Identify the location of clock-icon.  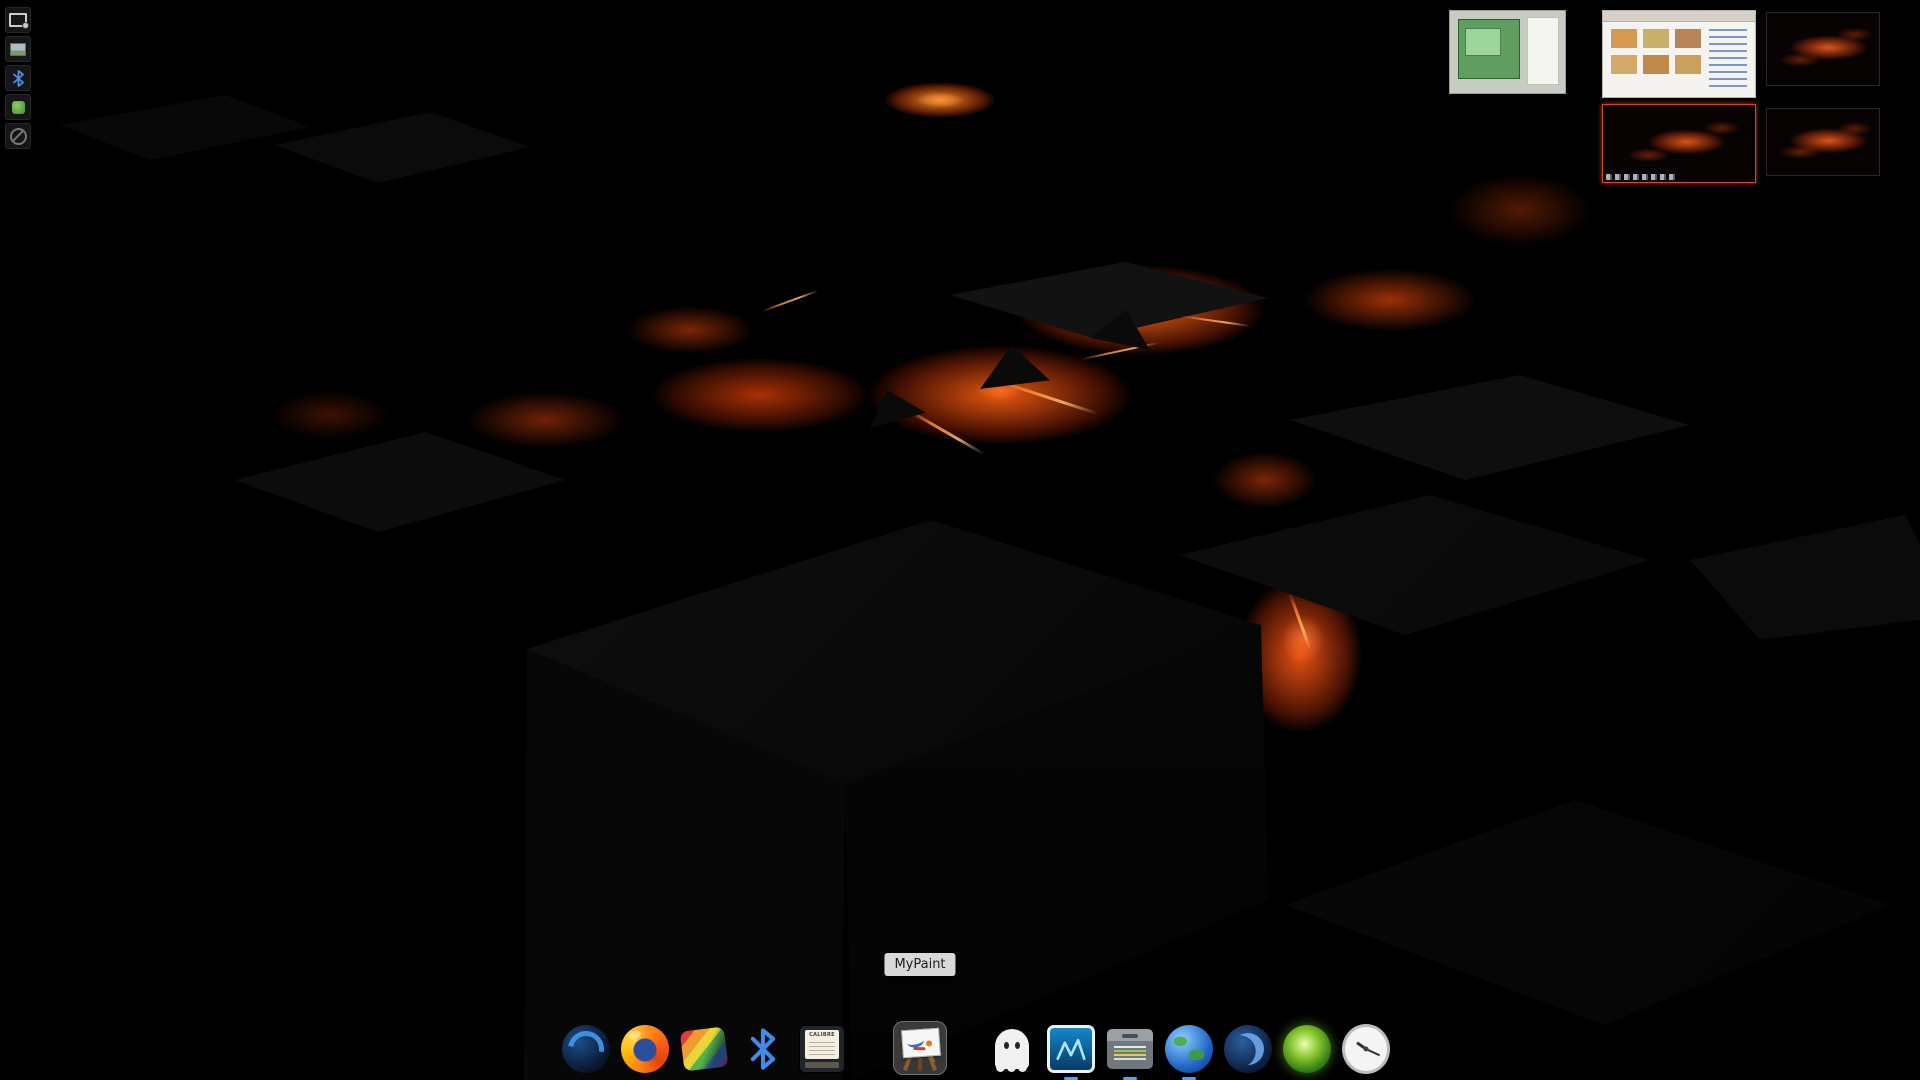
(1366, 1049).